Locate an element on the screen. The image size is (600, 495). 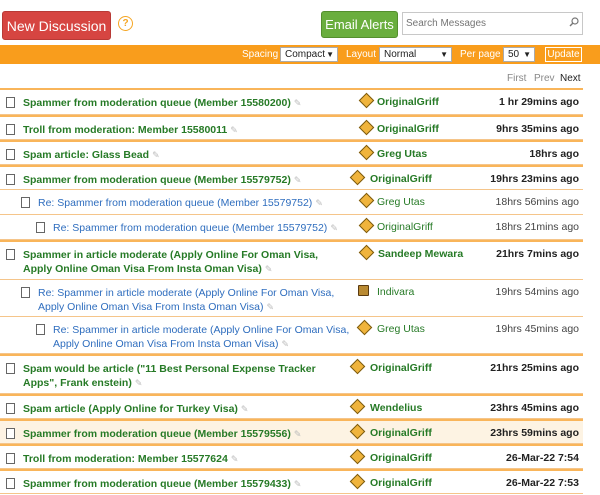
message-time: 19hrs 23mins ago is located at coordinates (534, 179).